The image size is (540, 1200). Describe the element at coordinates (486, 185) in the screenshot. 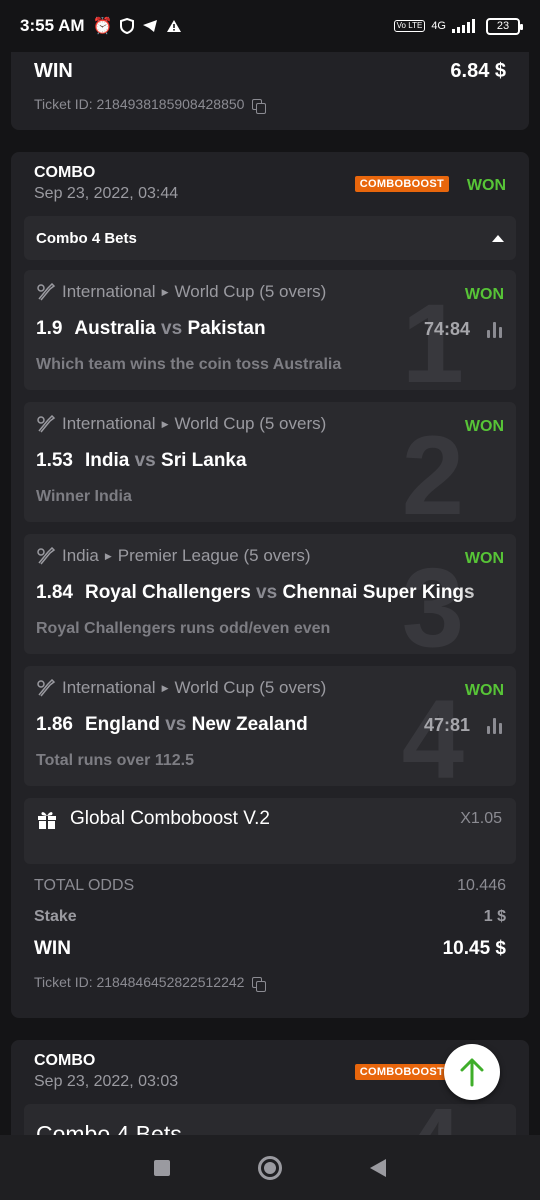

I see `status-badge: WON` at that location.